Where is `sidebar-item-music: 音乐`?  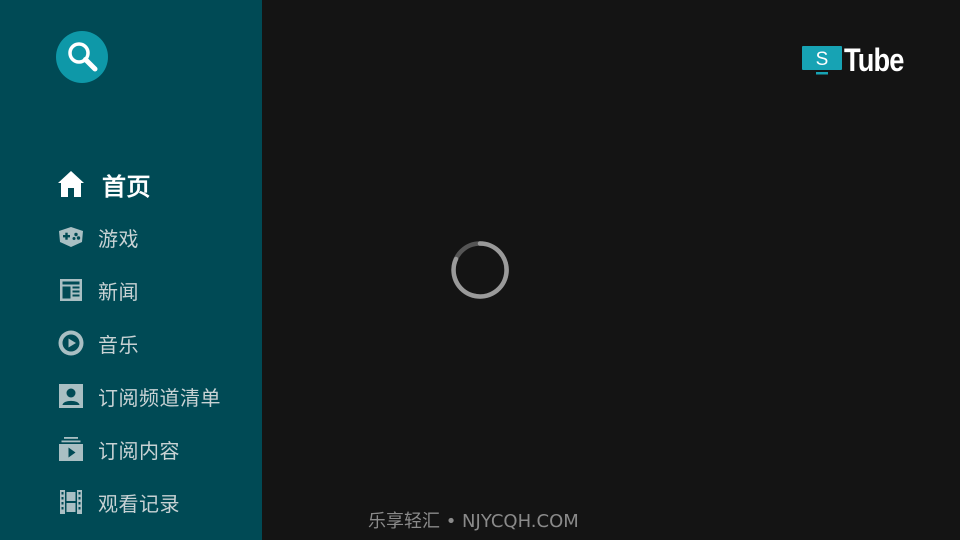 sidebar-item-music: 音乐 is located at coordinates (156, 343).